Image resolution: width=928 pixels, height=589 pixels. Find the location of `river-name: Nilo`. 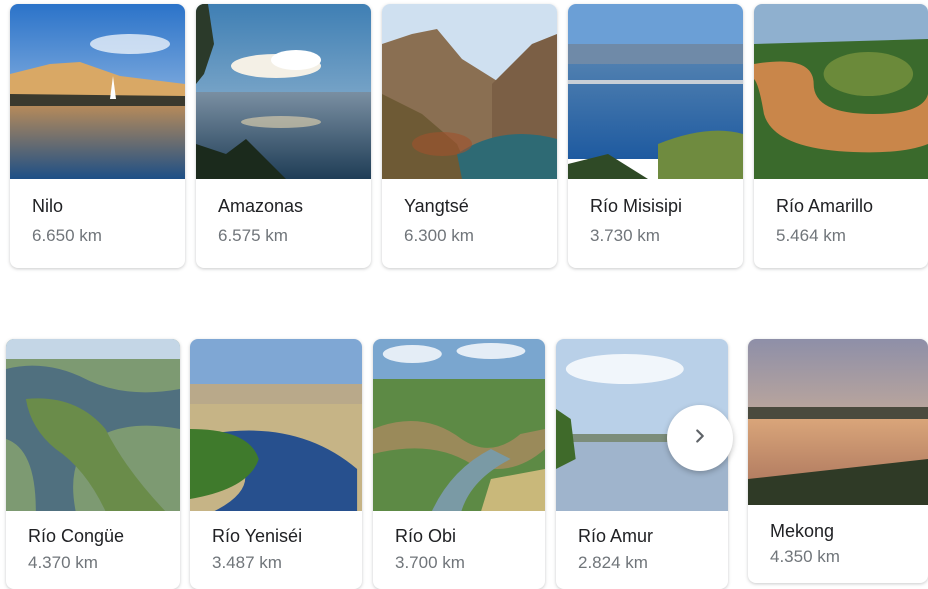

river-name: Nilo is located at coordinates (48, 206).